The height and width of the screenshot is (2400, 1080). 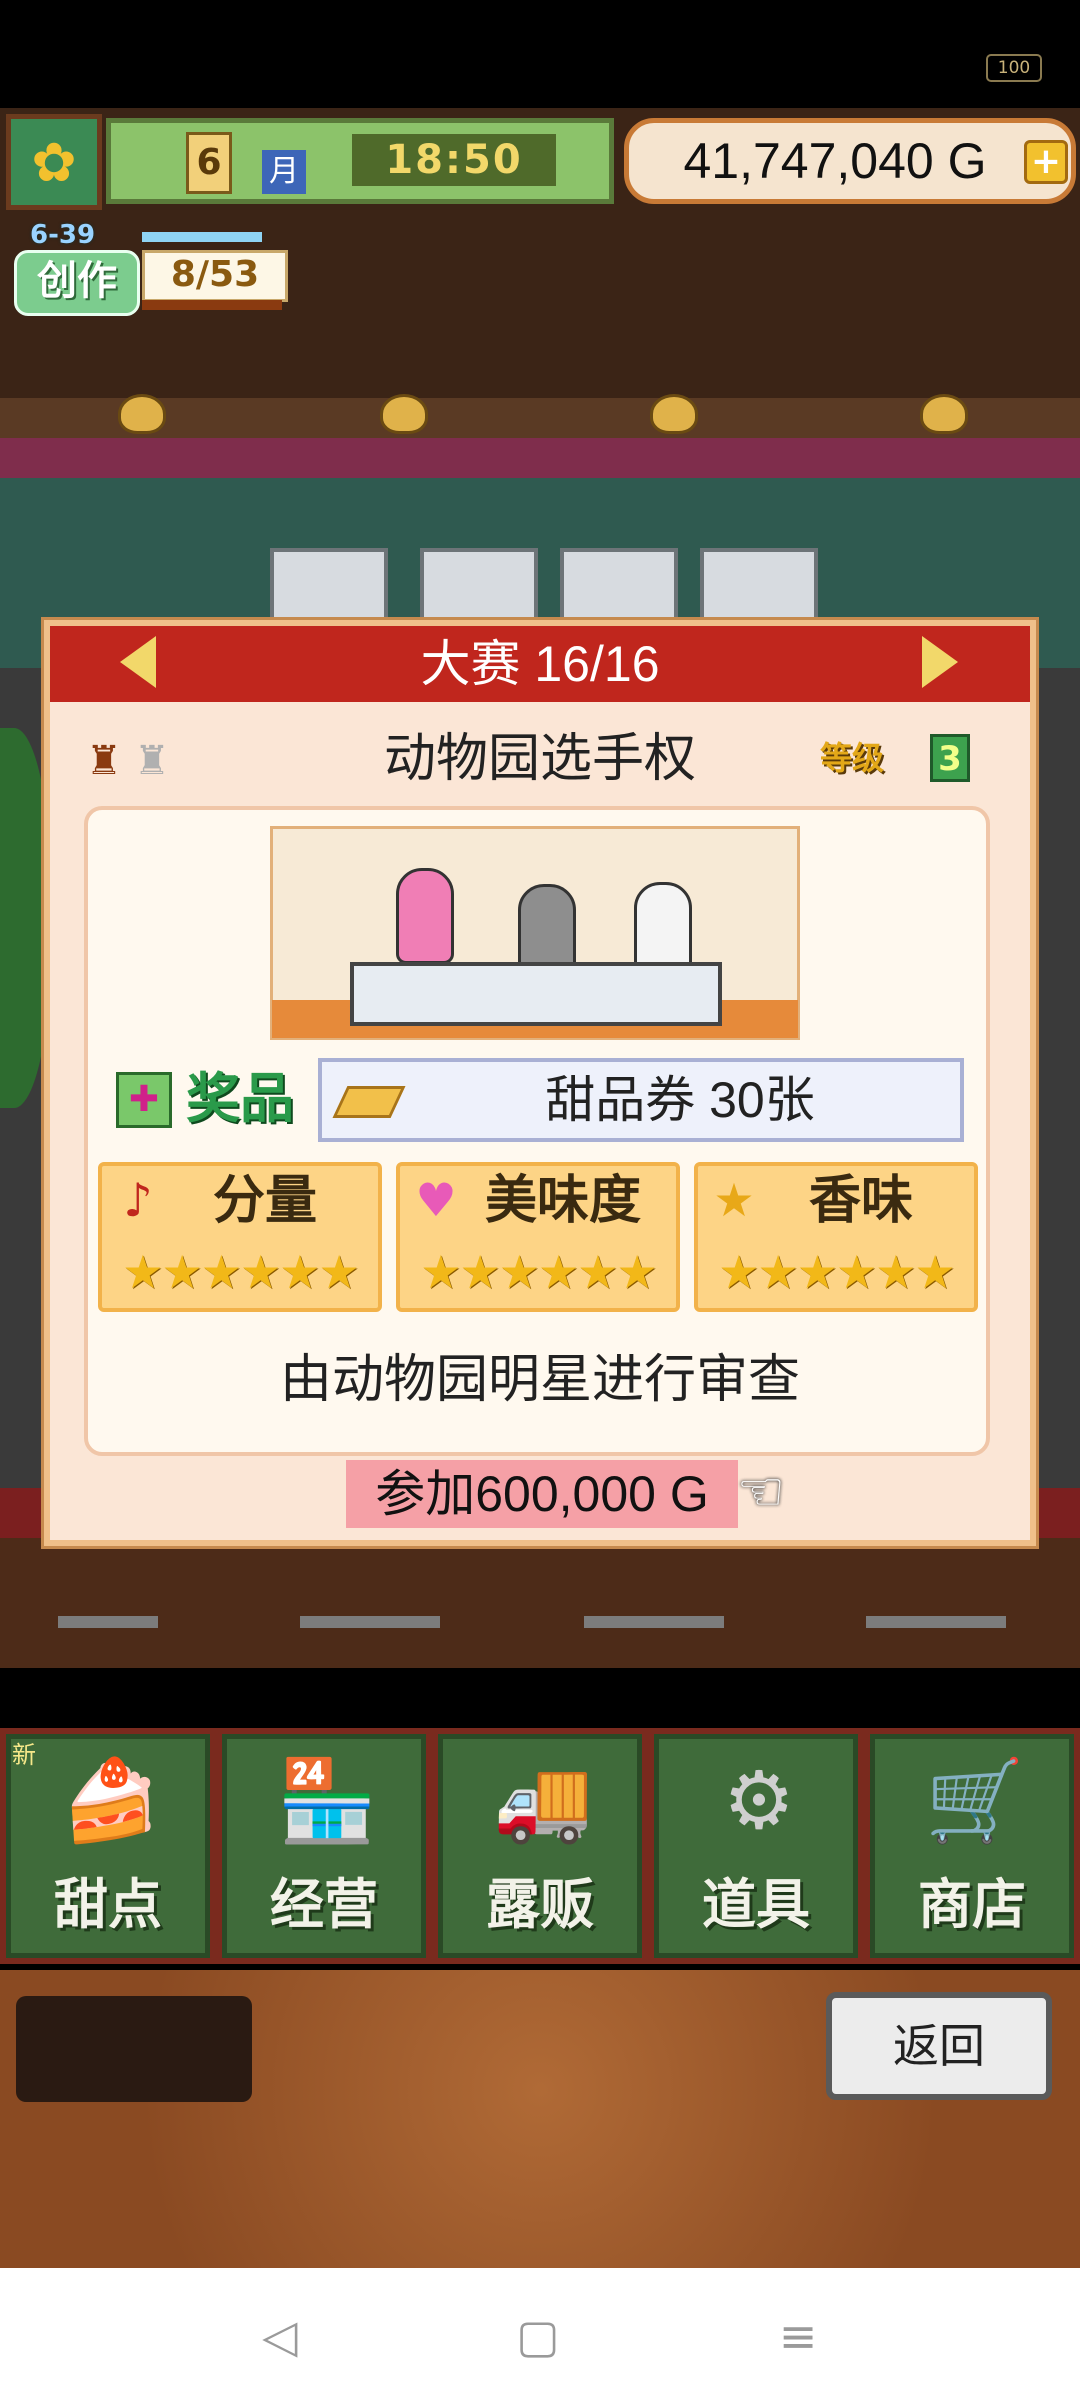 What do you see at coordinates (756, 1904) in the screenshot?
I see `menu-label: 道具` at bounding box center [756, 1904].